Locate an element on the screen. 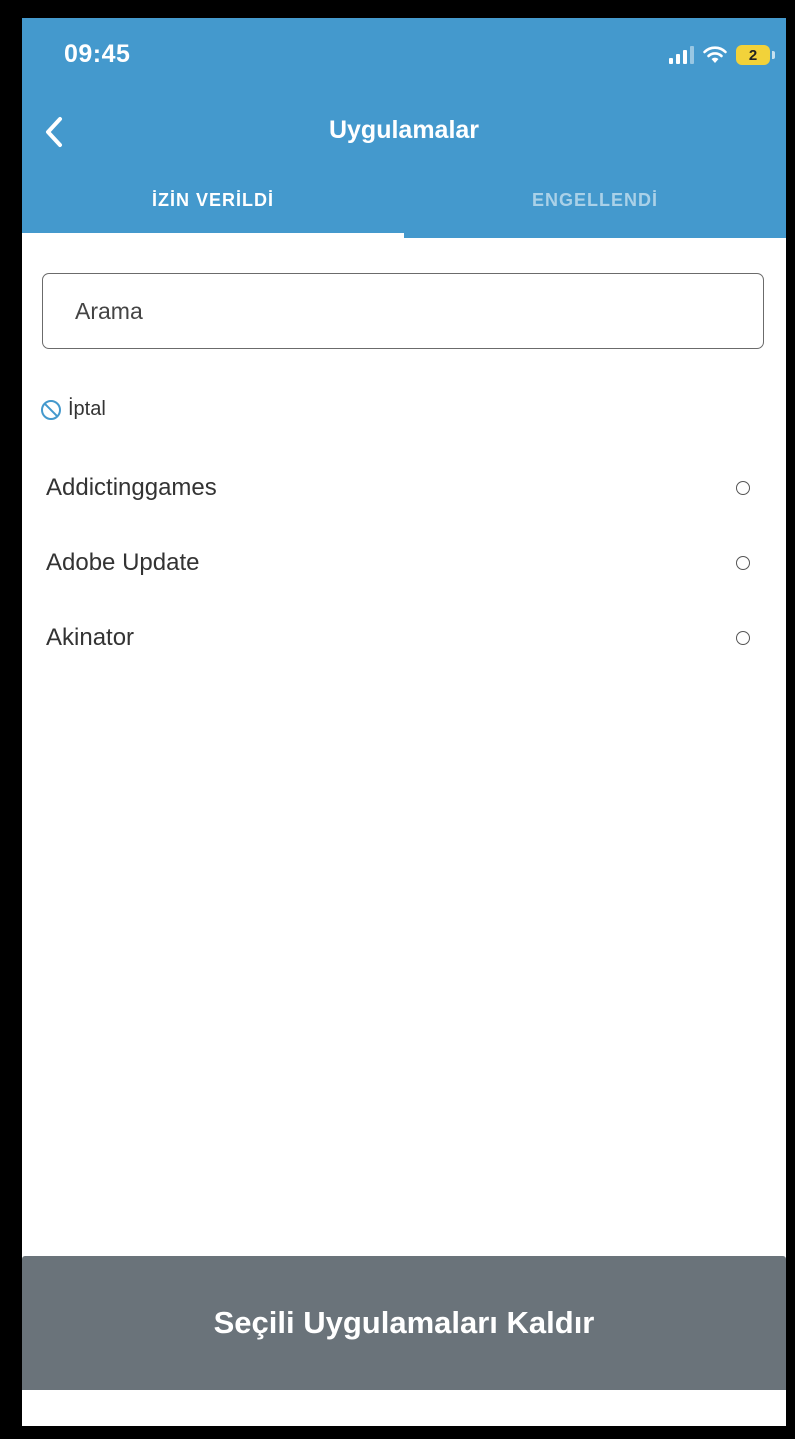  search-input is located at coordinates (418, 311).